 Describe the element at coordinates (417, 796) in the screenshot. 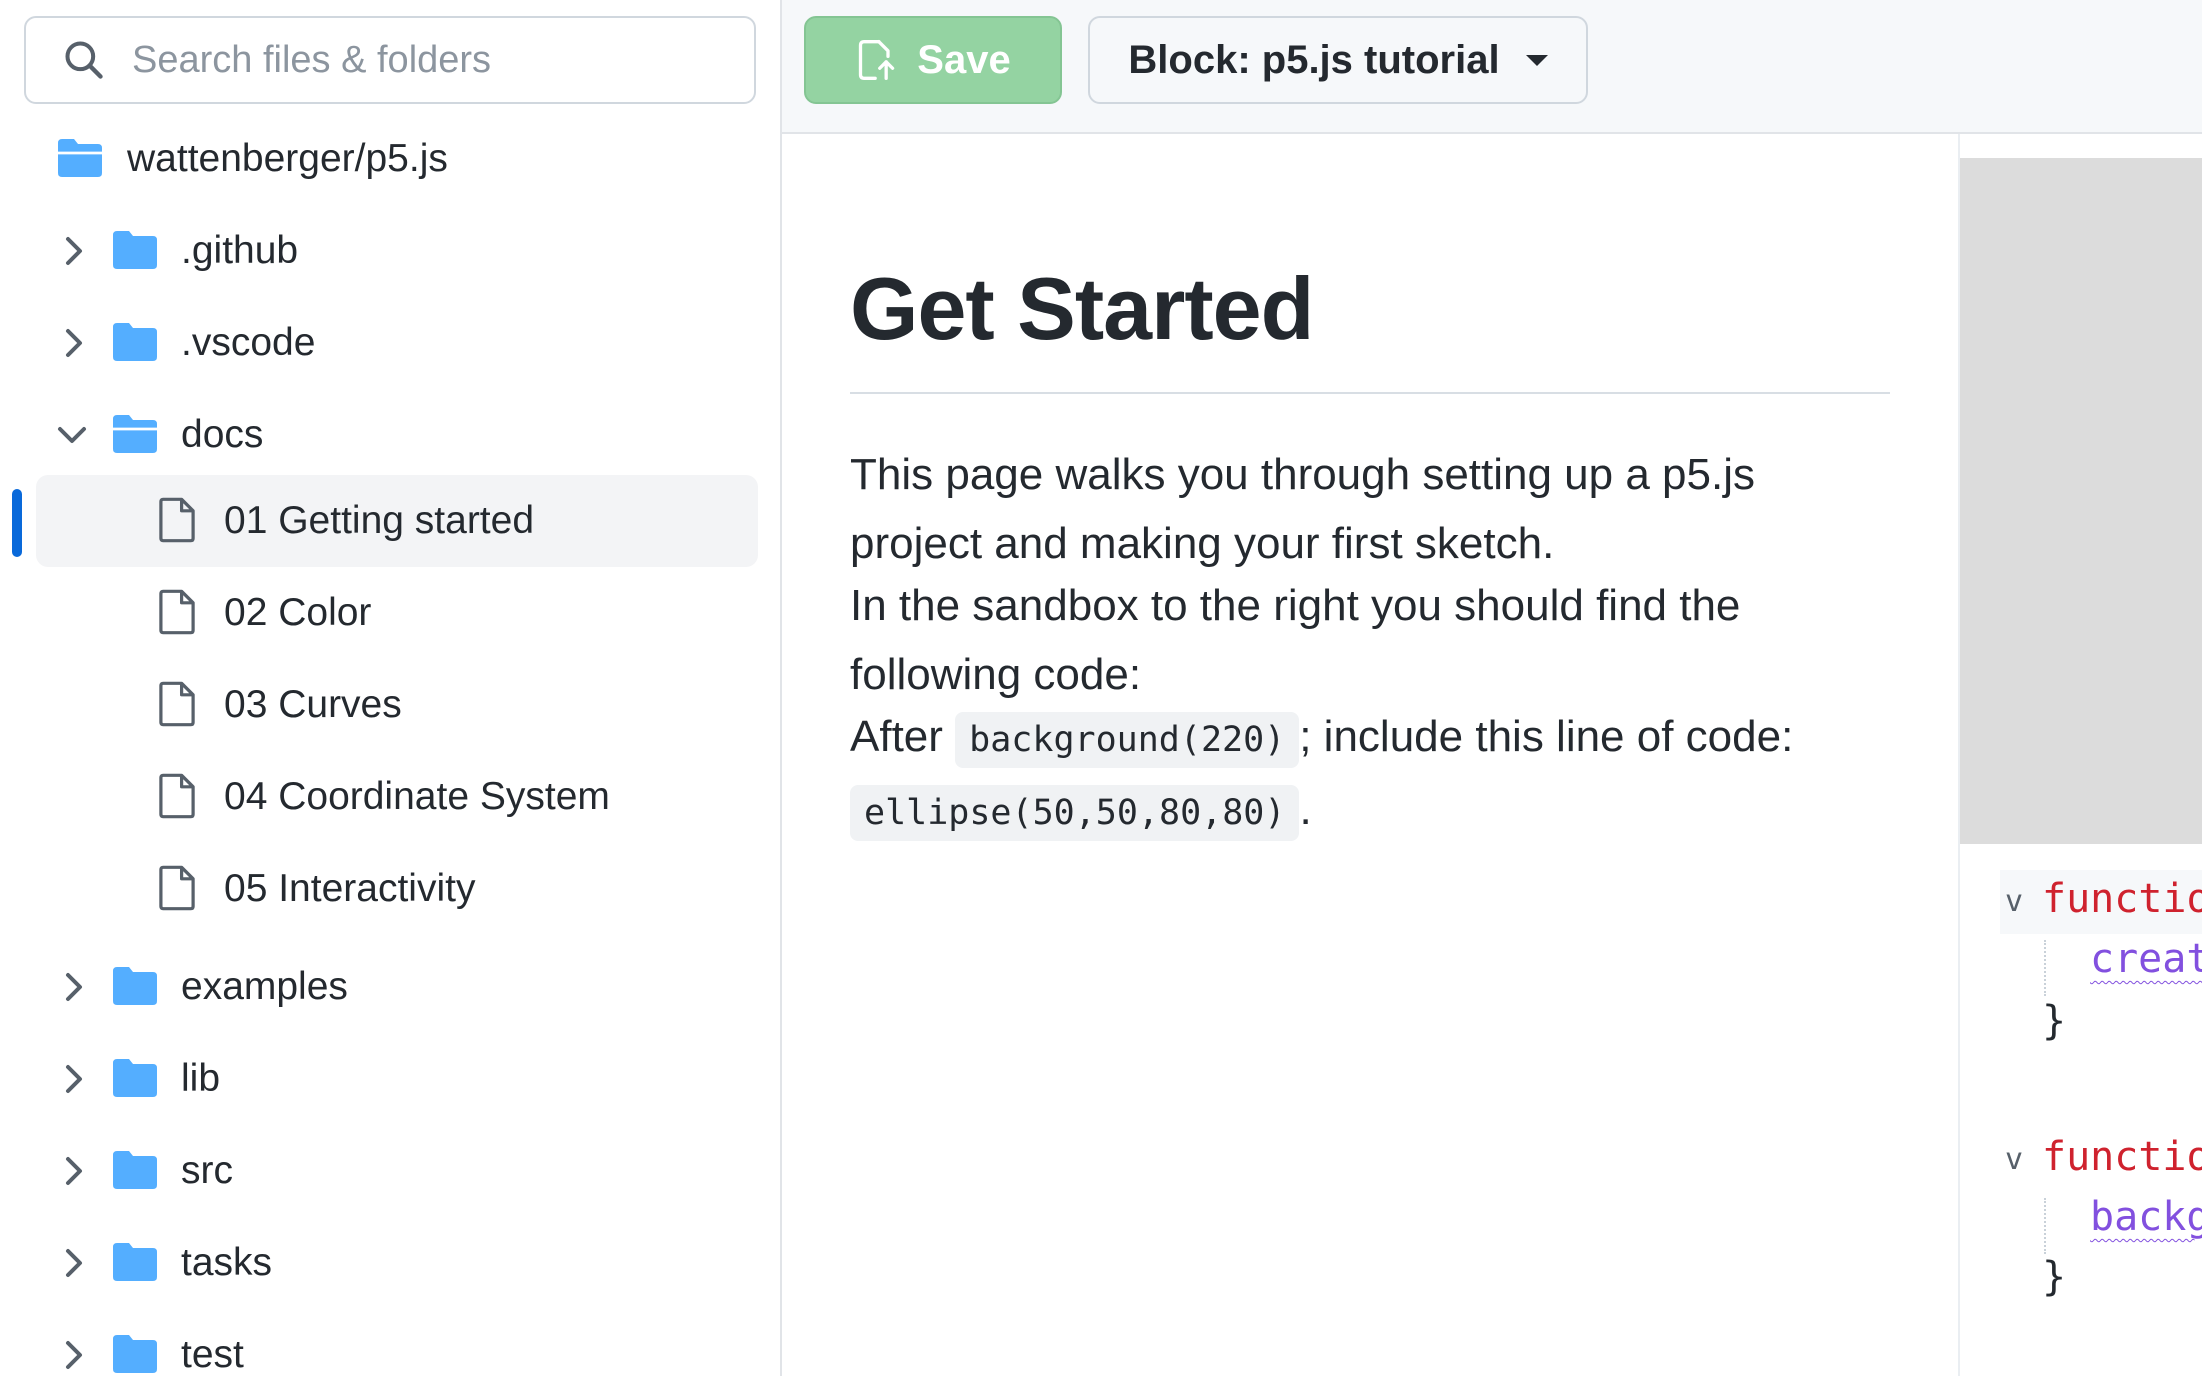

I see `tree-item-label: 04 Coordinate System` at that location.